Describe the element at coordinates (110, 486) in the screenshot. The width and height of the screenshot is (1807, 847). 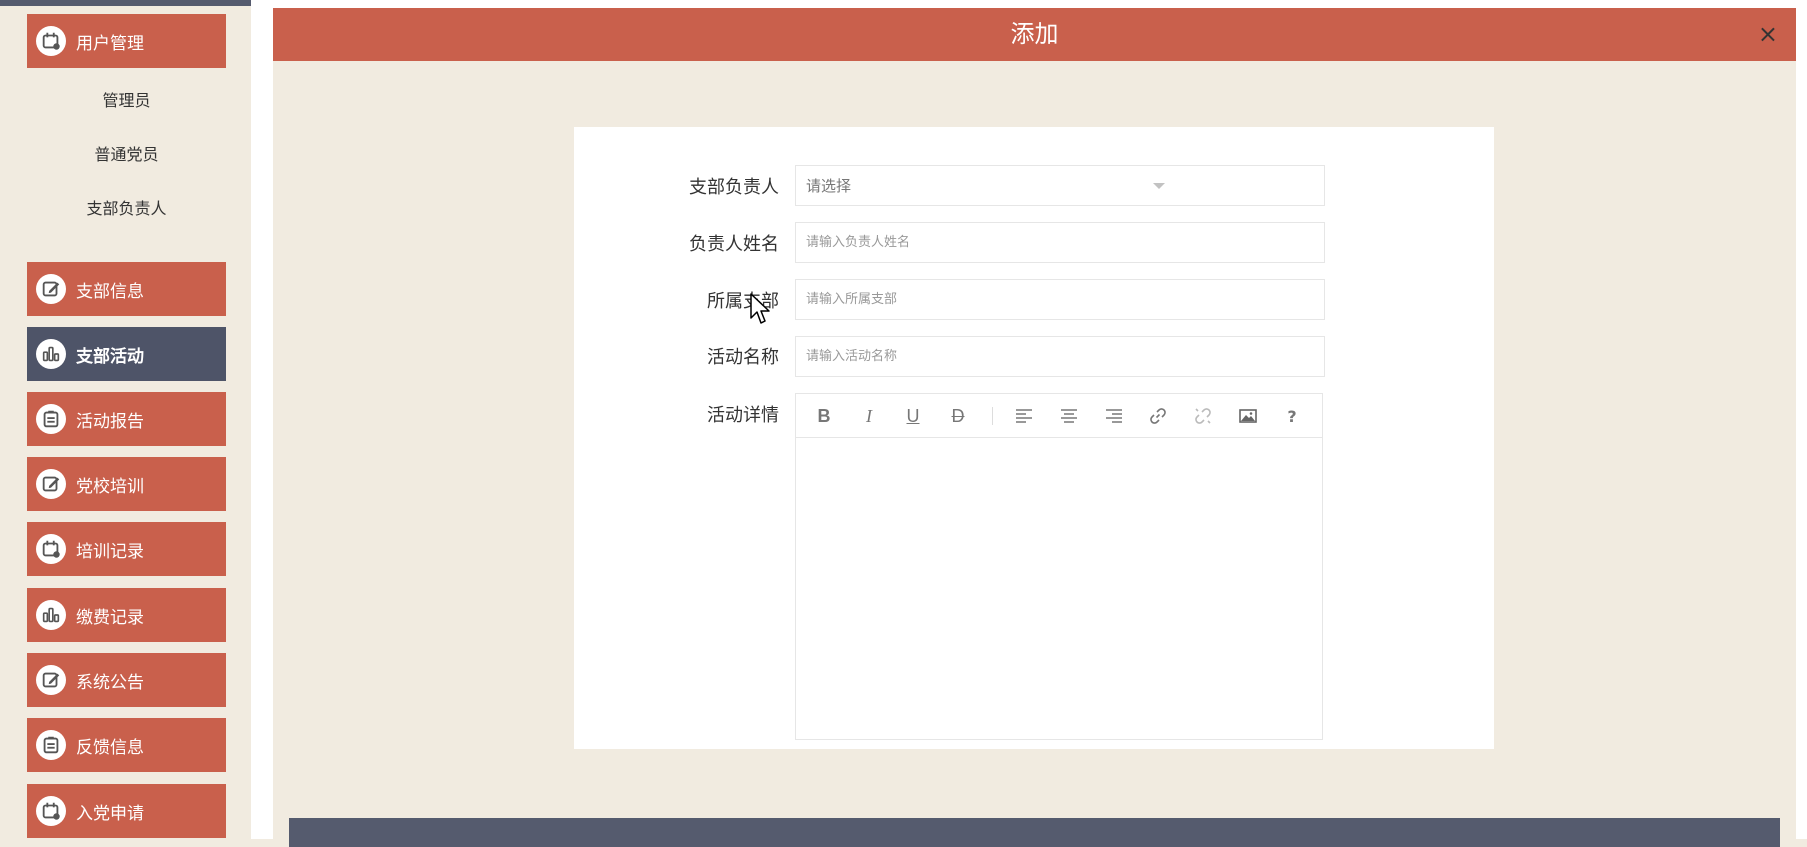
I see `sidebar-item-label: 党校培训` at that location.